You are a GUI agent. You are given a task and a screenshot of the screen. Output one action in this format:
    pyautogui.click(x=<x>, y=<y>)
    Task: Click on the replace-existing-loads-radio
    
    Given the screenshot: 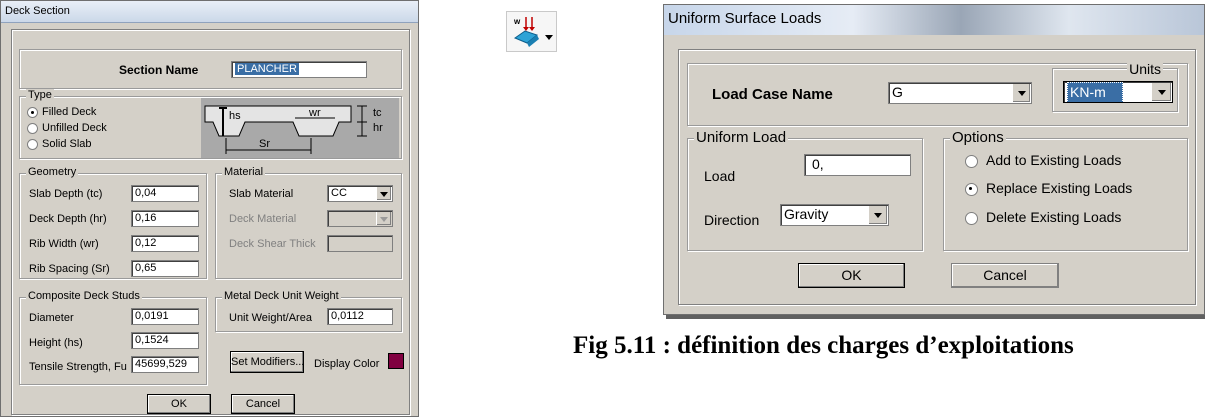 What is the action you would take?
    pyautogui.click(x=971, y=189)
    